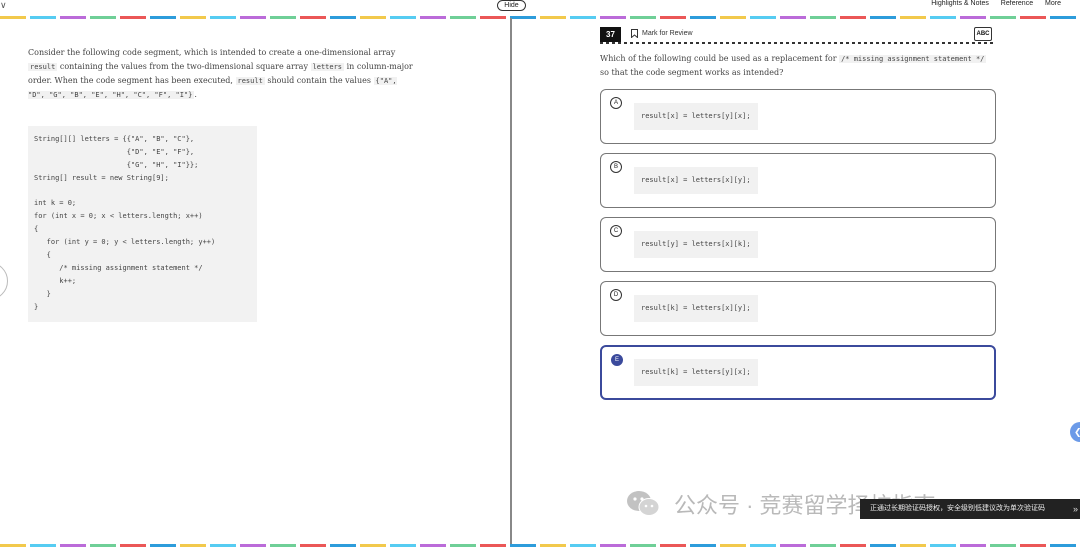 The width and height of the screenshot is (1080, 549). Describe the element at coordinates (696, 180) in the screenshot. I see `choice-code-b: result[x] = letters[x][y];` at that location.